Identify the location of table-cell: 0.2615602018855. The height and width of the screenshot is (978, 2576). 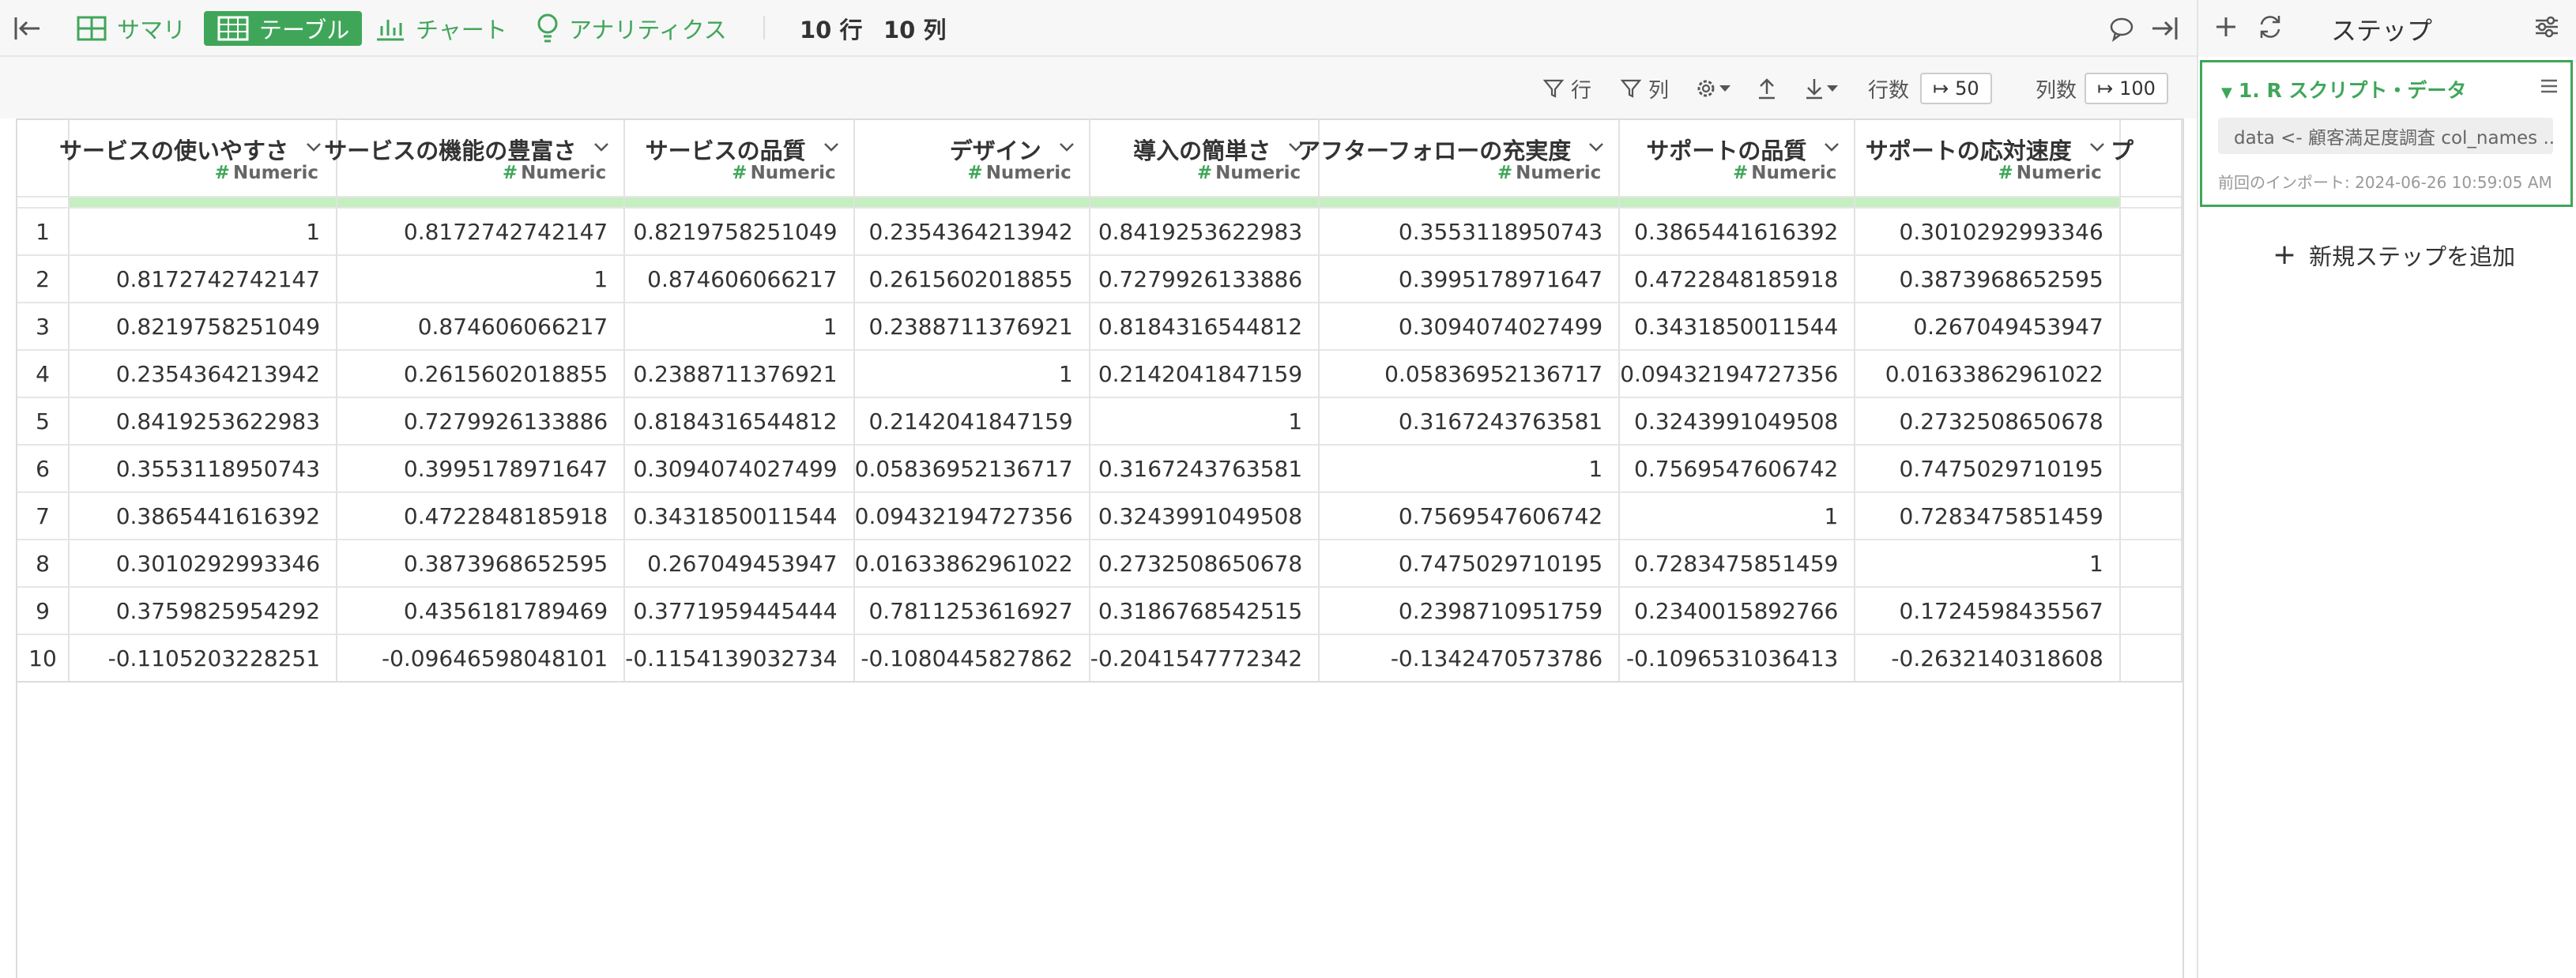
(971, 278).